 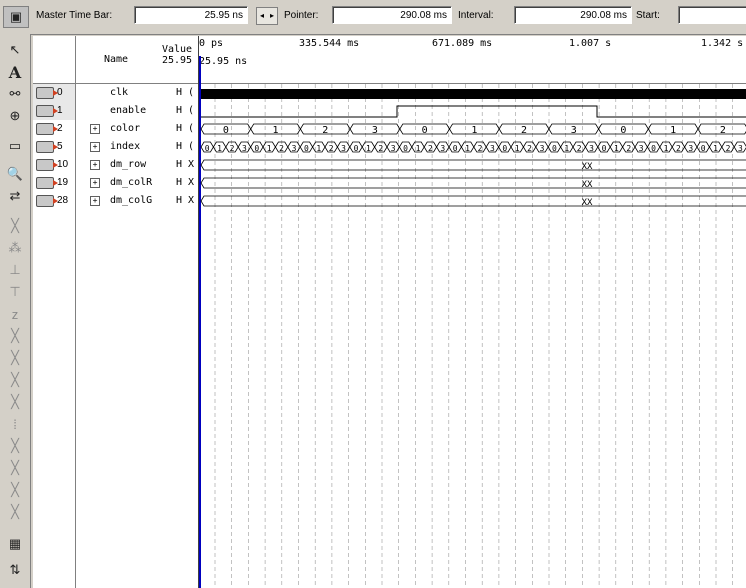 I want to click on weak-high-icon: ╳, so click(x=15, y=380).